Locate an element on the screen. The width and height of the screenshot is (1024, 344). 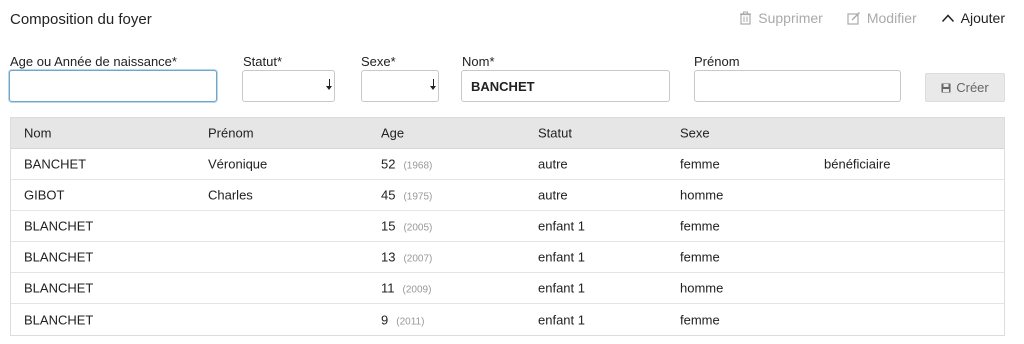
cell-age: 11 (2009) is located at coordinates (406, 288).